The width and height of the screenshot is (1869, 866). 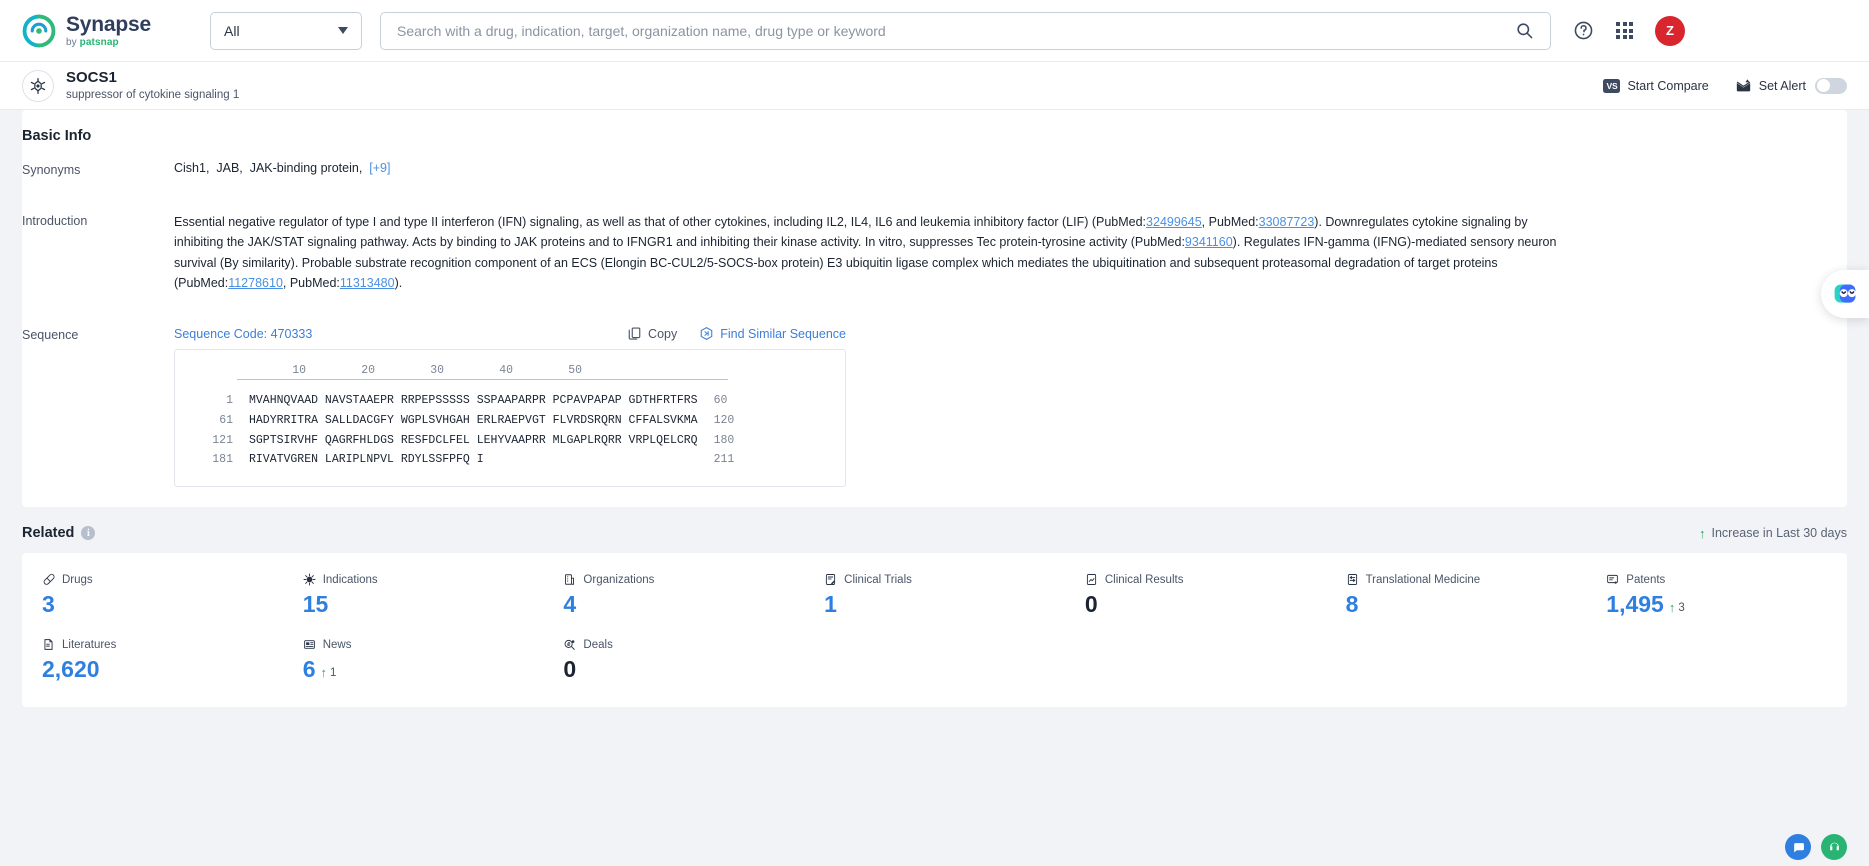 I want to click on stat-deals: Deals 0, so click(x=673, y=660).